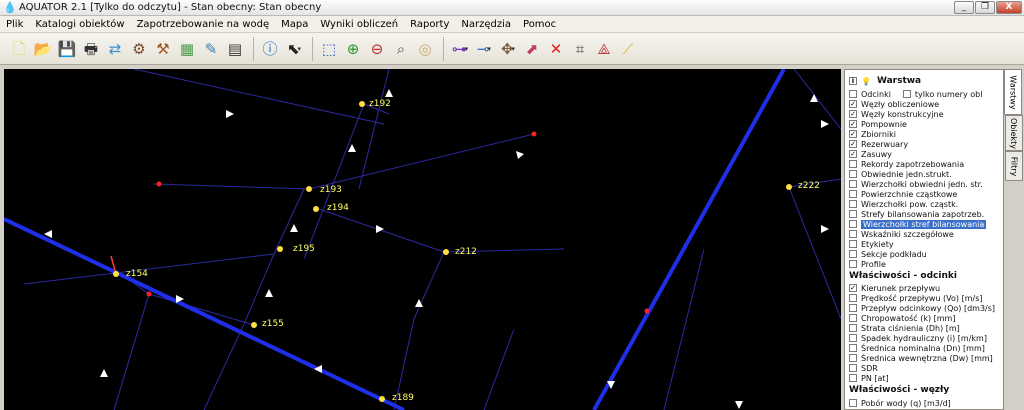  I want to click on menu-zapotrzebowanie: Zapotrzebowanie na wodę, so click(203, 24).